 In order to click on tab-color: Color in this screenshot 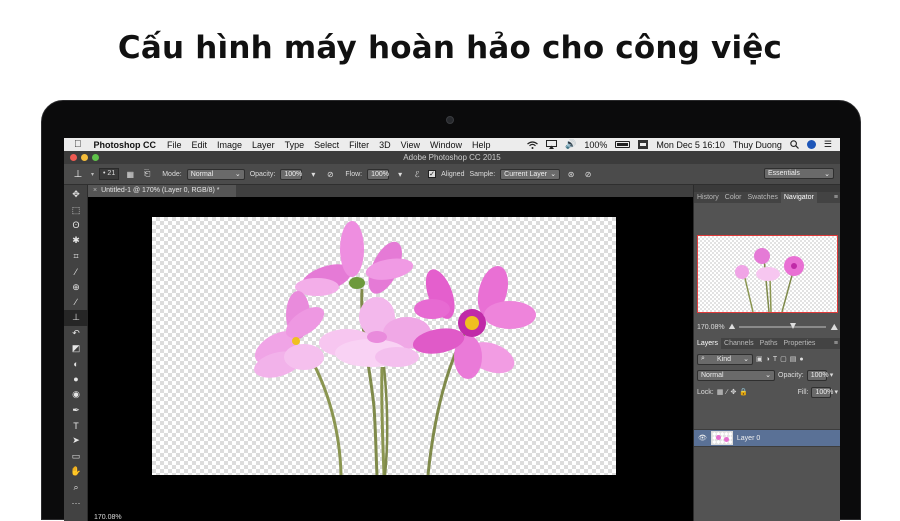, I will do `click(733, 197)`.